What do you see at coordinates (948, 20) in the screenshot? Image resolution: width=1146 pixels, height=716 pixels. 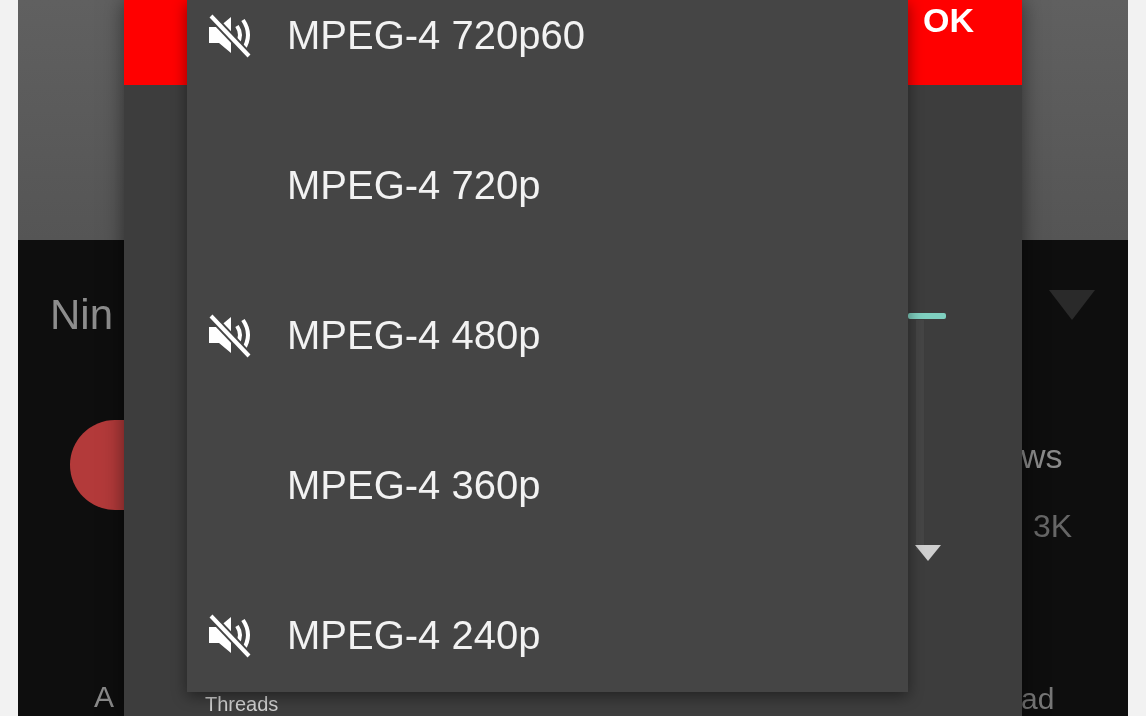 I see `ok-button: OK` at bounding box center [948, 20].